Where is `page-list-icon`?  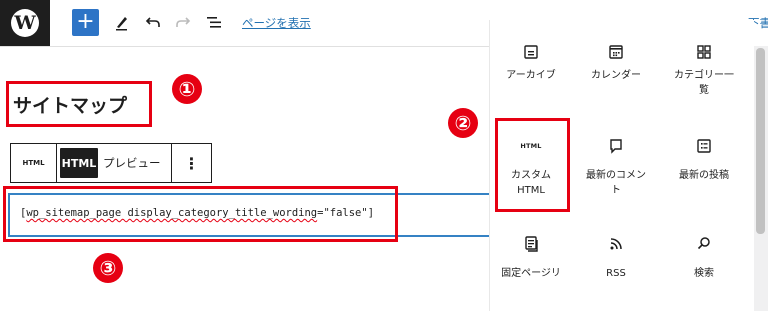
page-list-icon is located at coordinates (531, 244).